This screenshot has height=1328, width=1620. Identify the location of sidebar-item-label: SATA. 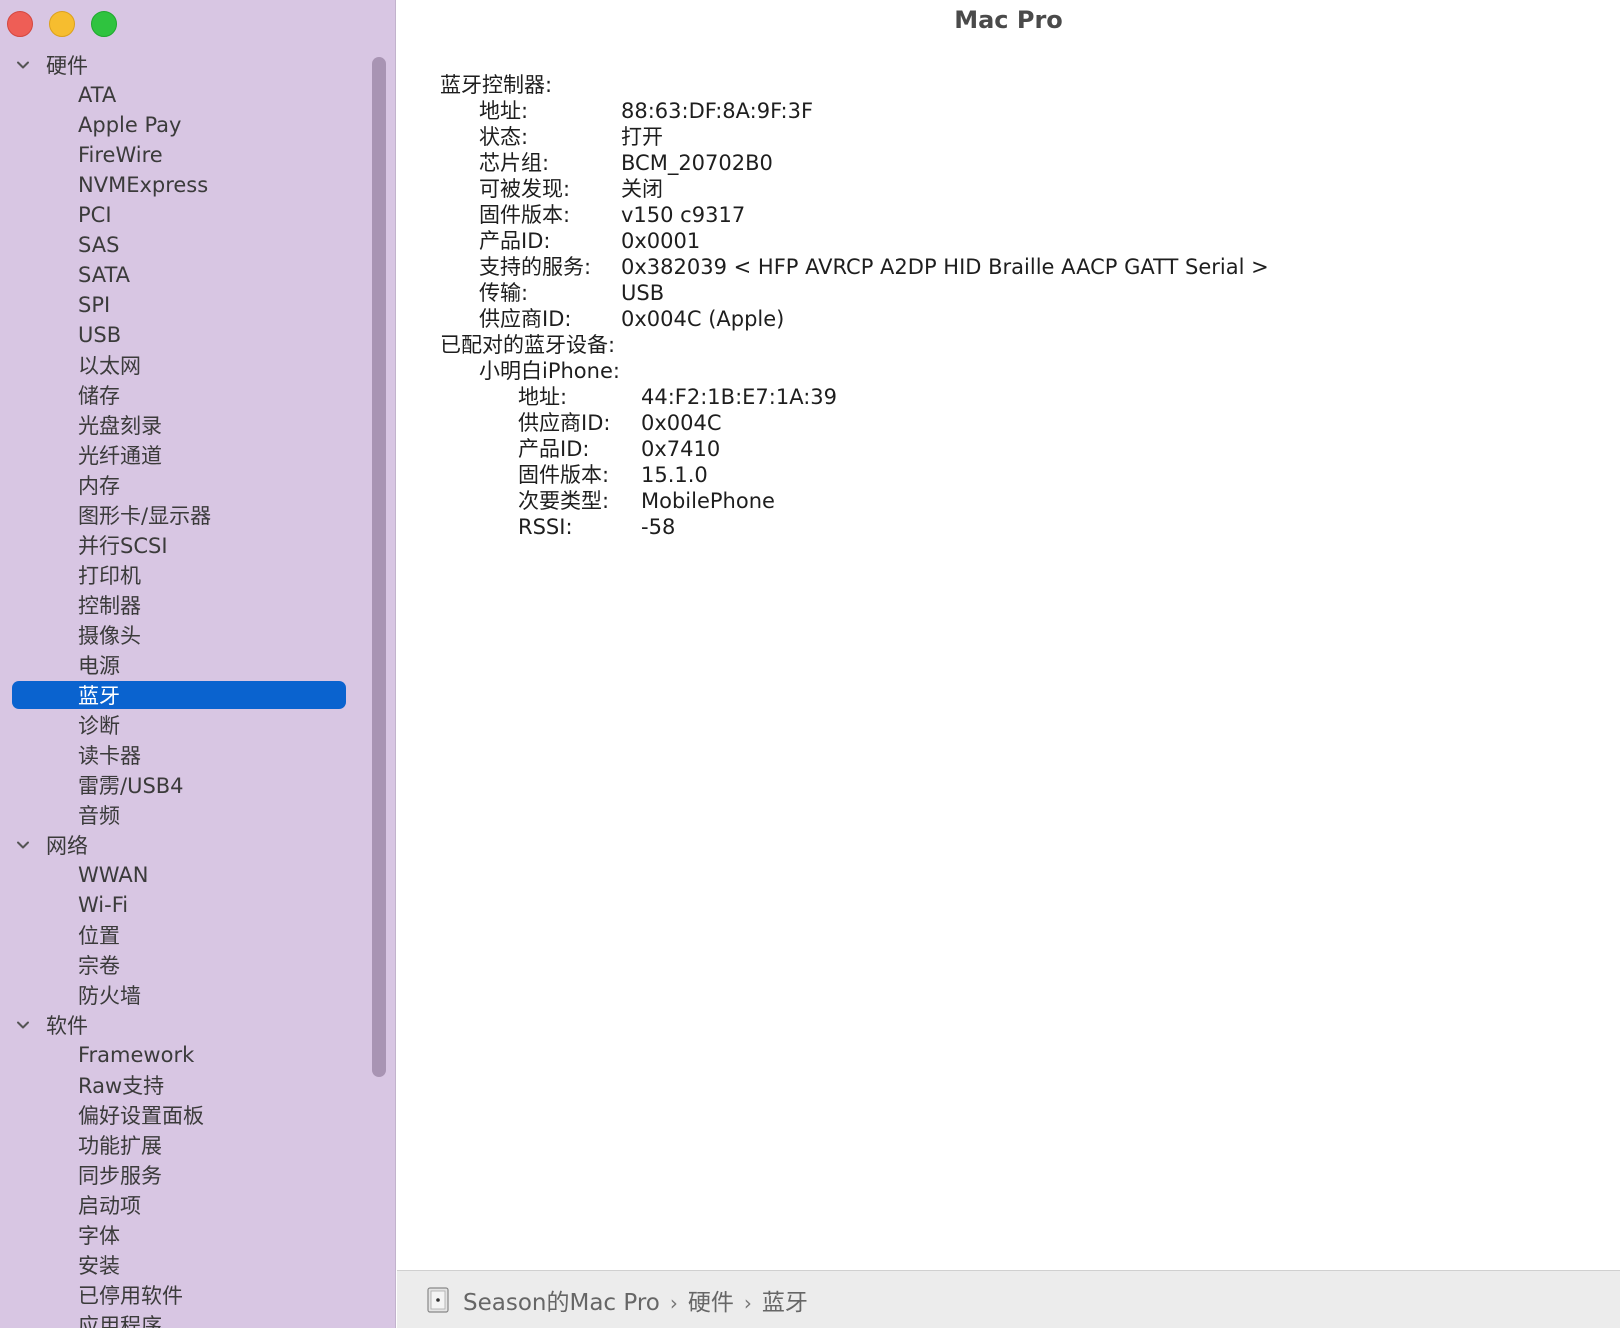
(104, 275).